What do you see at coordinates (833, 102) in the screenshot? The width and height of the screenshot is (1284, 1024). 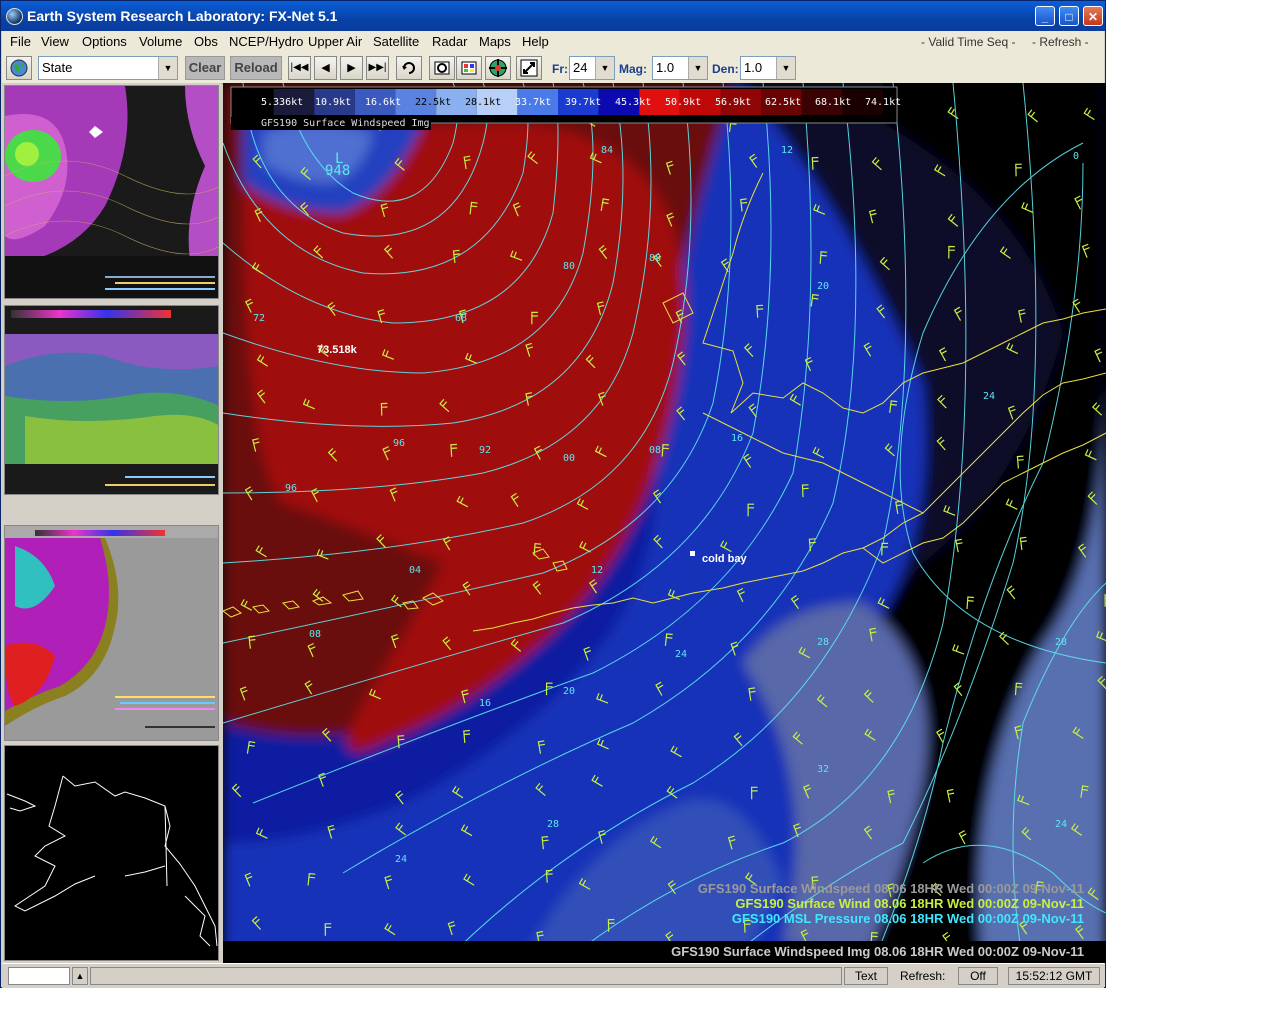 I see `legend-tick: 68.1kt` at bounding box center [833, 102].